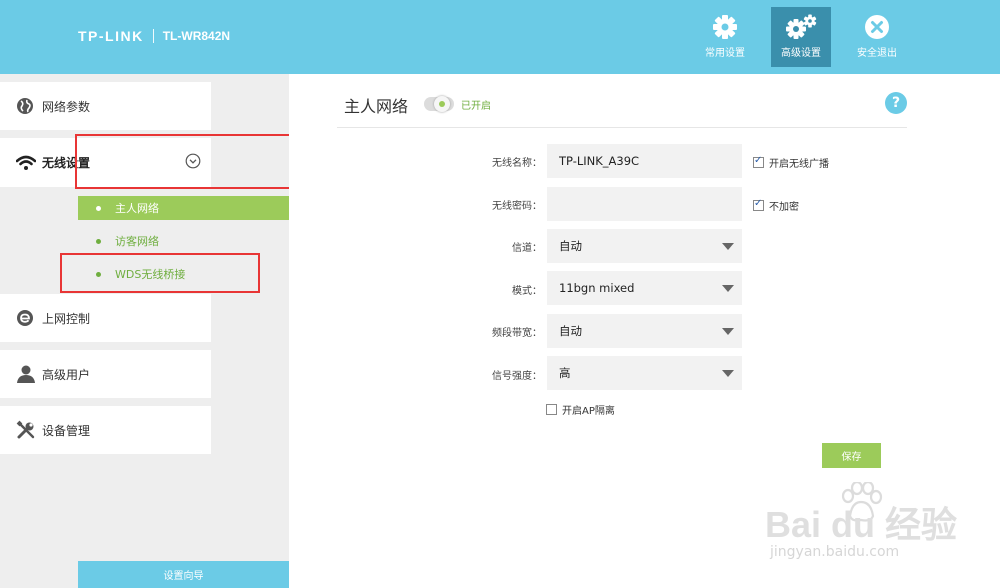 The image size is (1000, 588). What do you see at coordinates (137, 241) in the screenshot?
I see `submenu-label: 访客网络` at bounding box center [137, 241].